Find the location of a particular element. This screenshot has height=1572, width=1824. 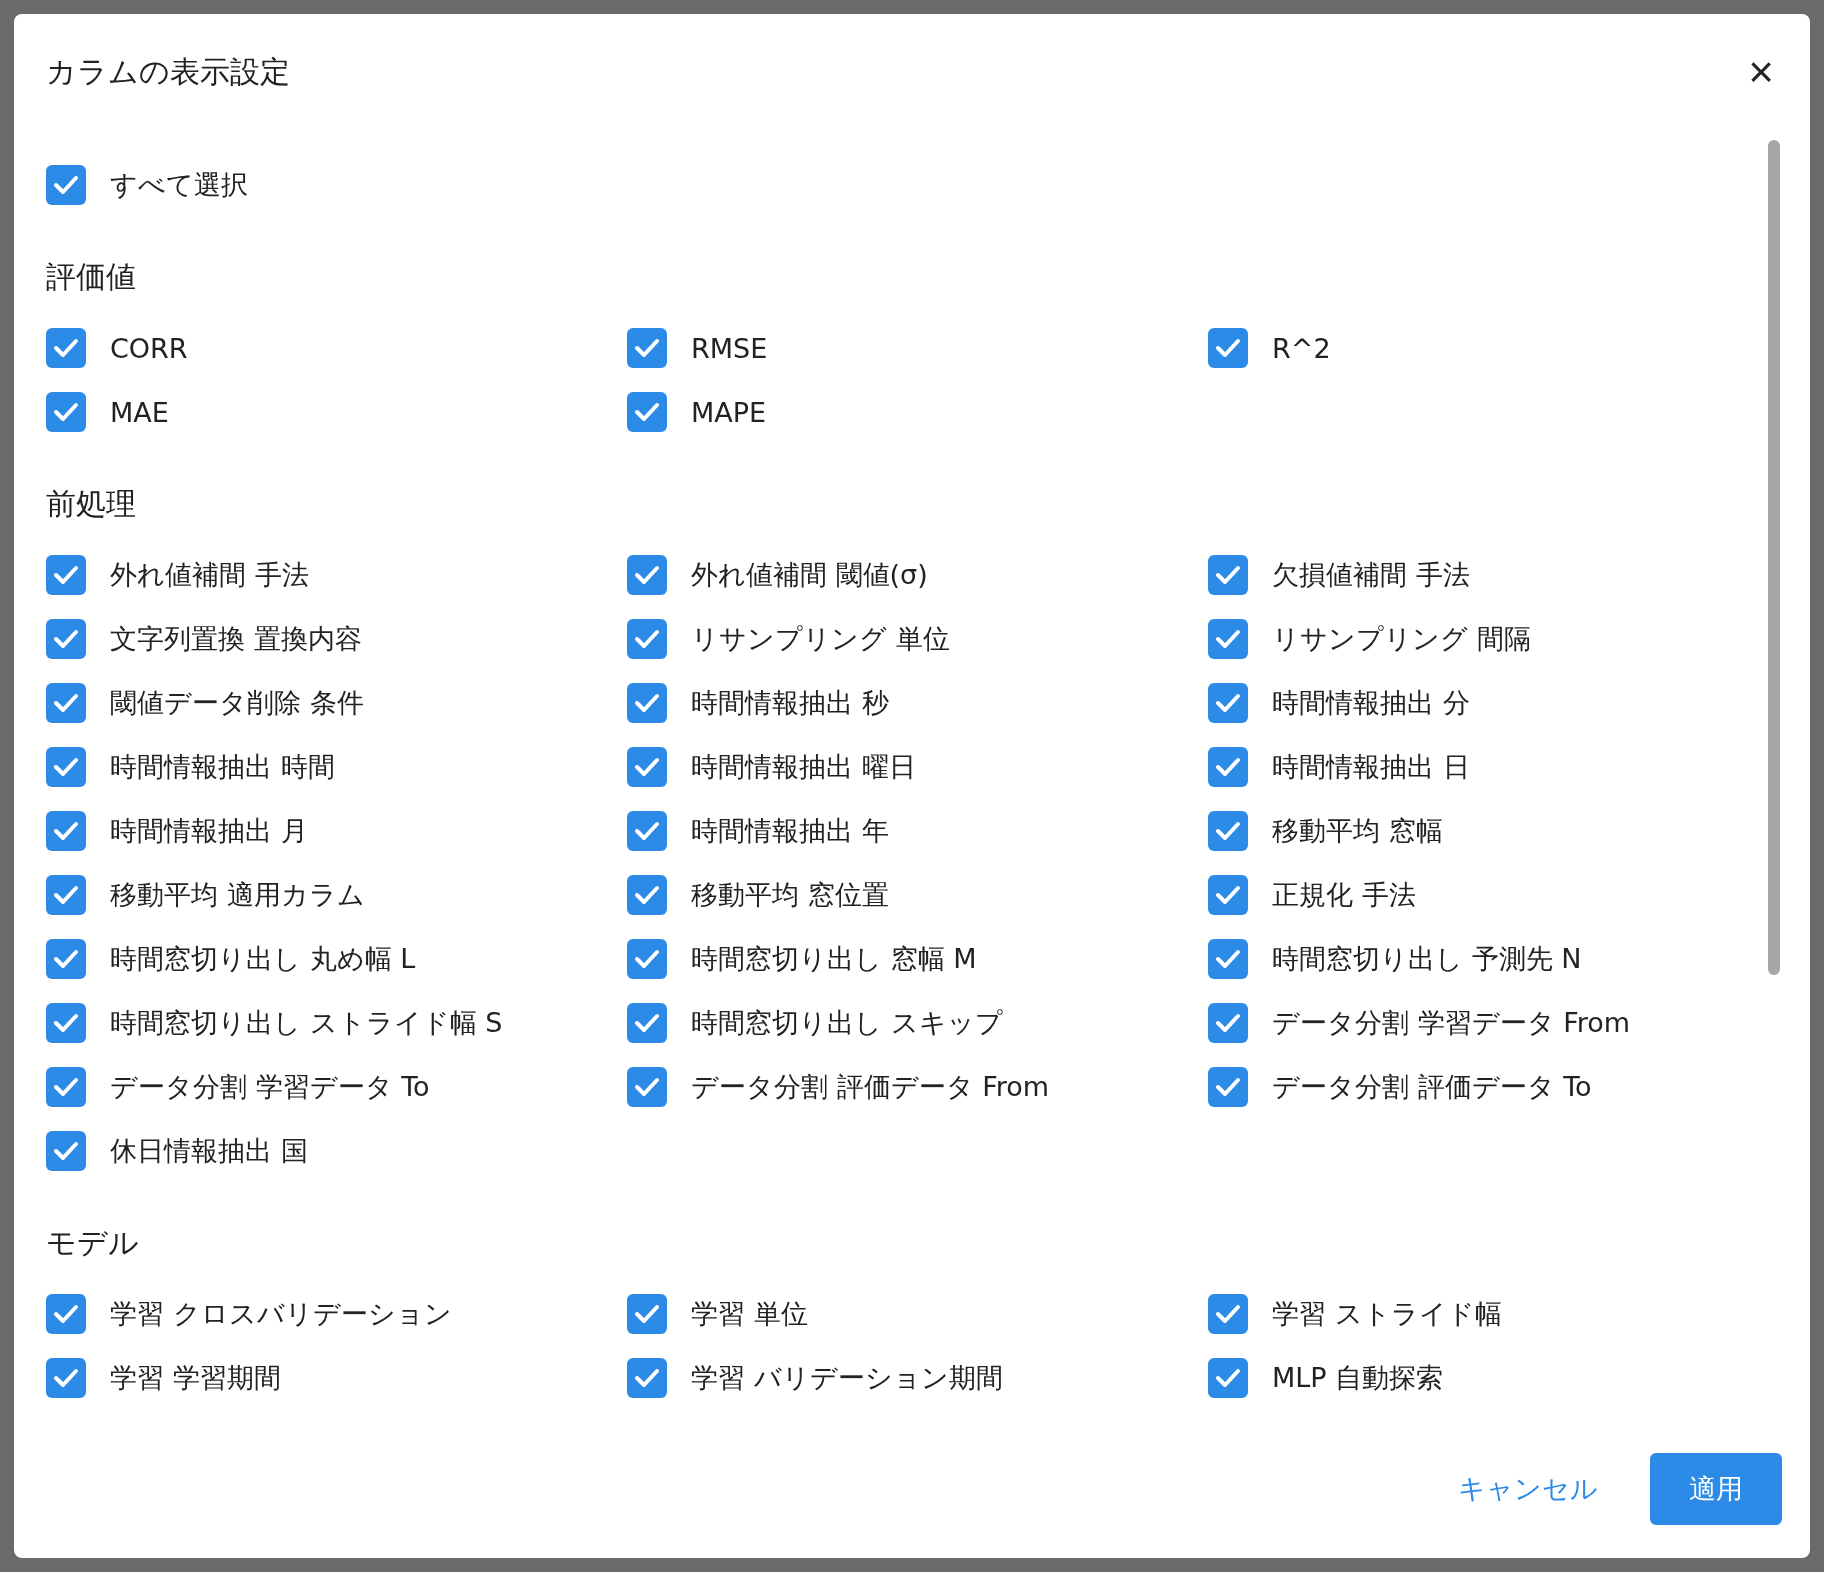

checkbox-label: 時間窓切り出し 窓幅 M is located at coordinates (834, 959).